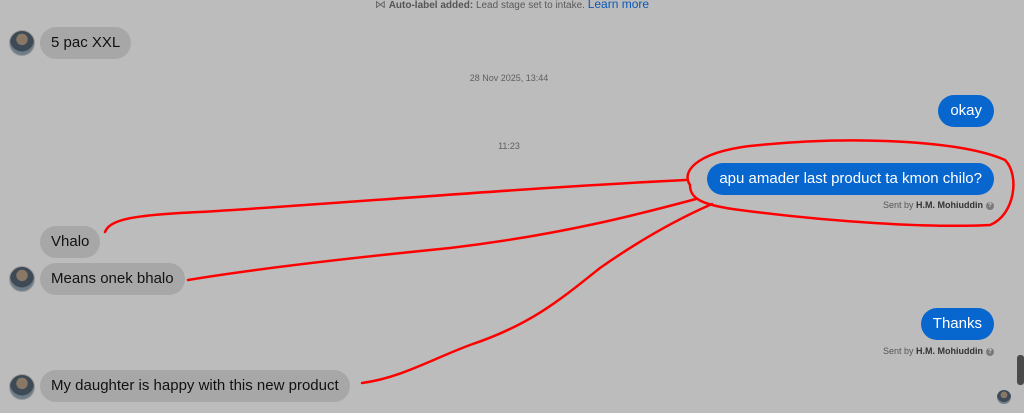 This screenshot has height=413, width=1024. What do you see at coordinates (86, 43) in the screenshot?
I see `incoming-message: 5 pac XXL` at bounding box center [86, 43].